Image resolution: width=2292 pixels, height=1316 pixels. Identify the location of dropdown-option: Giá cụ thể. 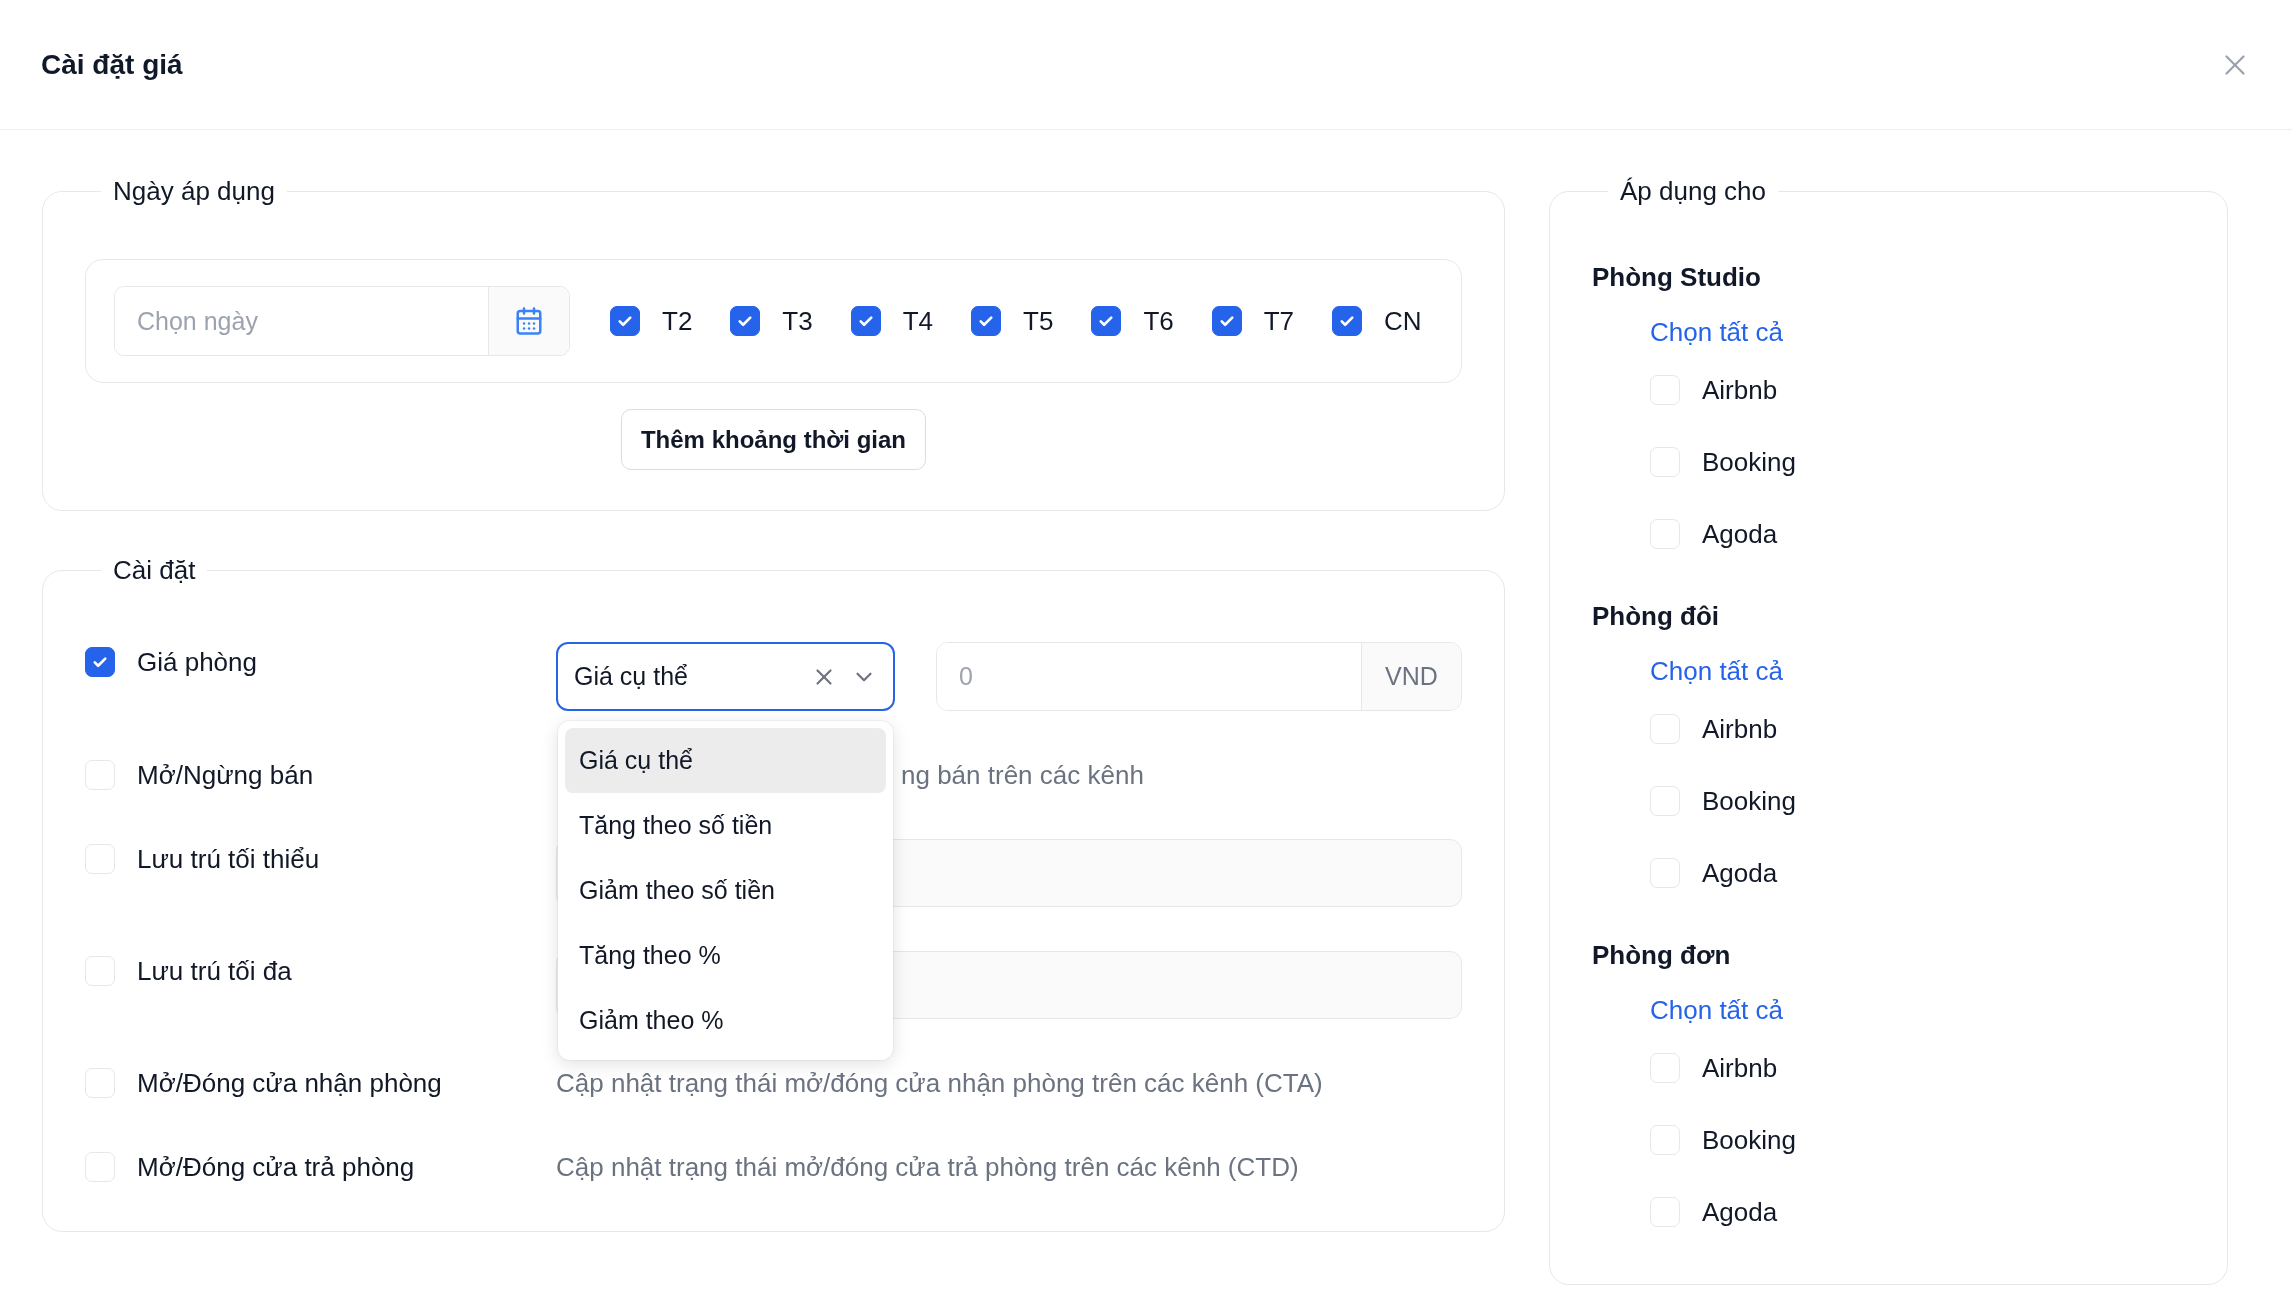
(725, 760).